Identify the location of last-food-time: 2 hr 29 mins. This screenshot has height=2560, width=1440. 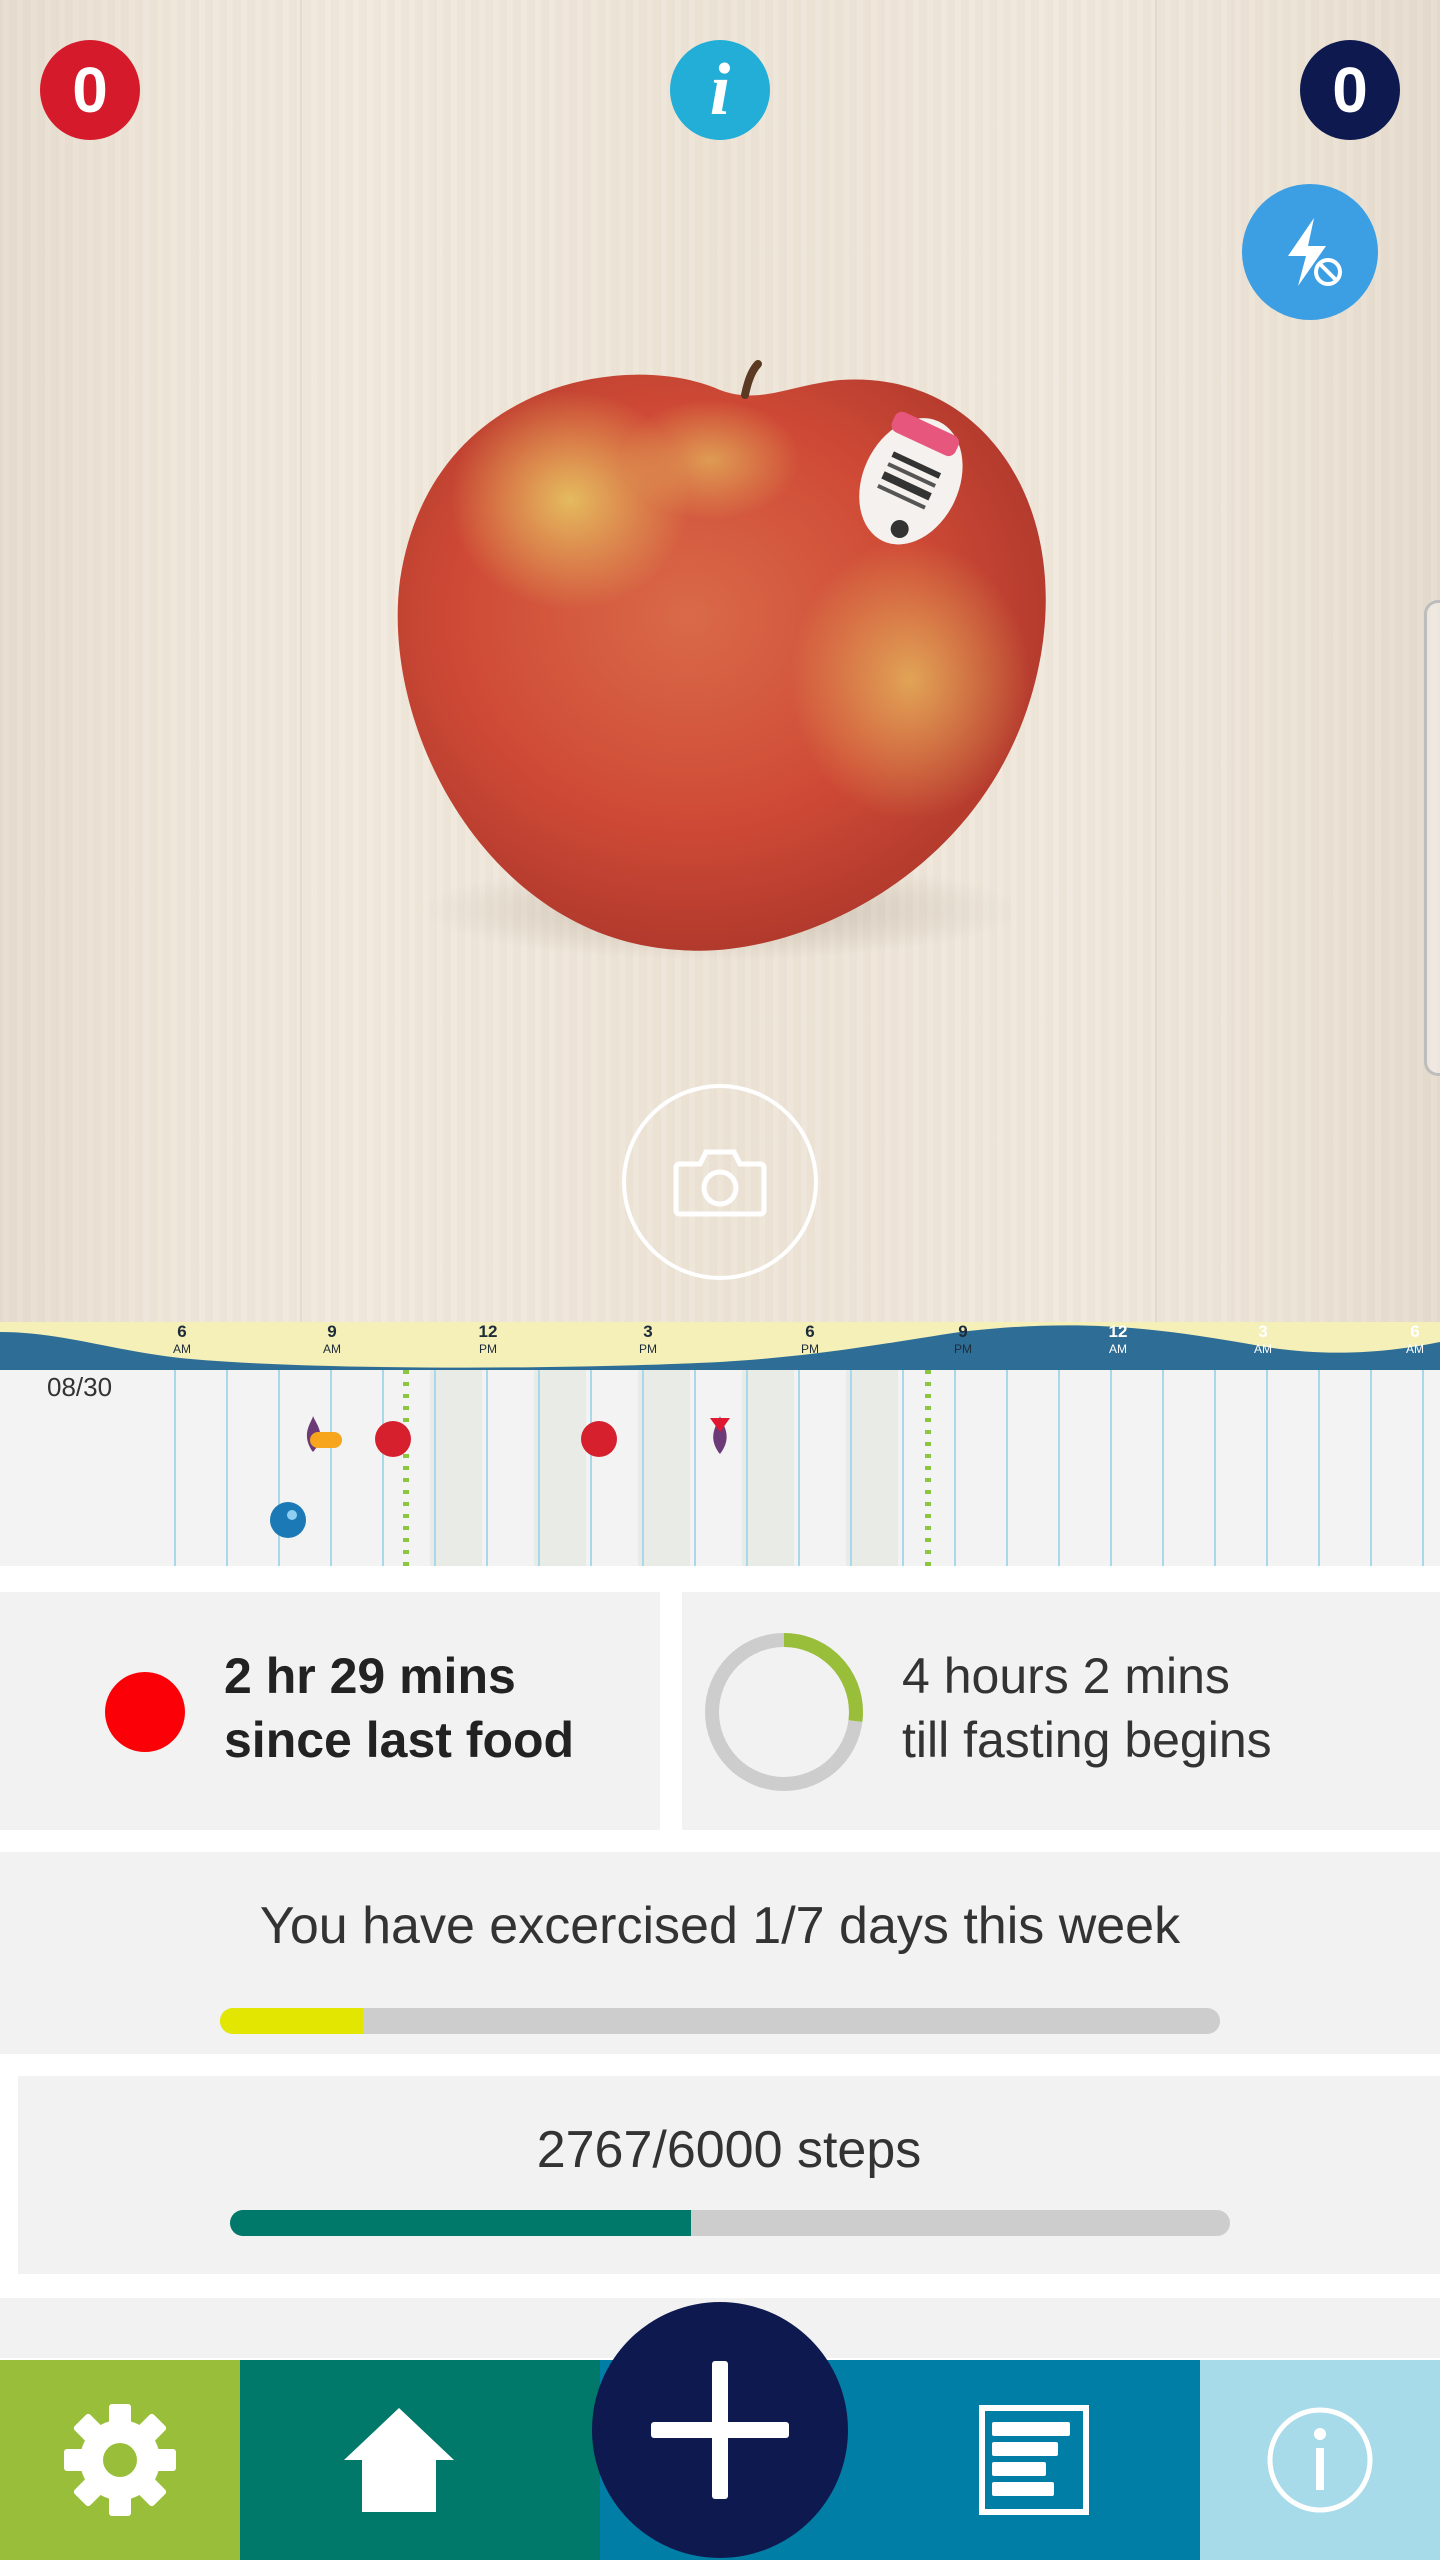
(370, 1676).